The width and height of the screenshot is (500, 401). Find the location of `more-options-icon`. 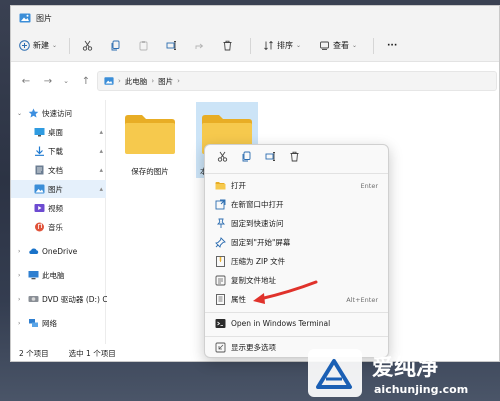

more-options-icon is located at coordinates (220, 347).